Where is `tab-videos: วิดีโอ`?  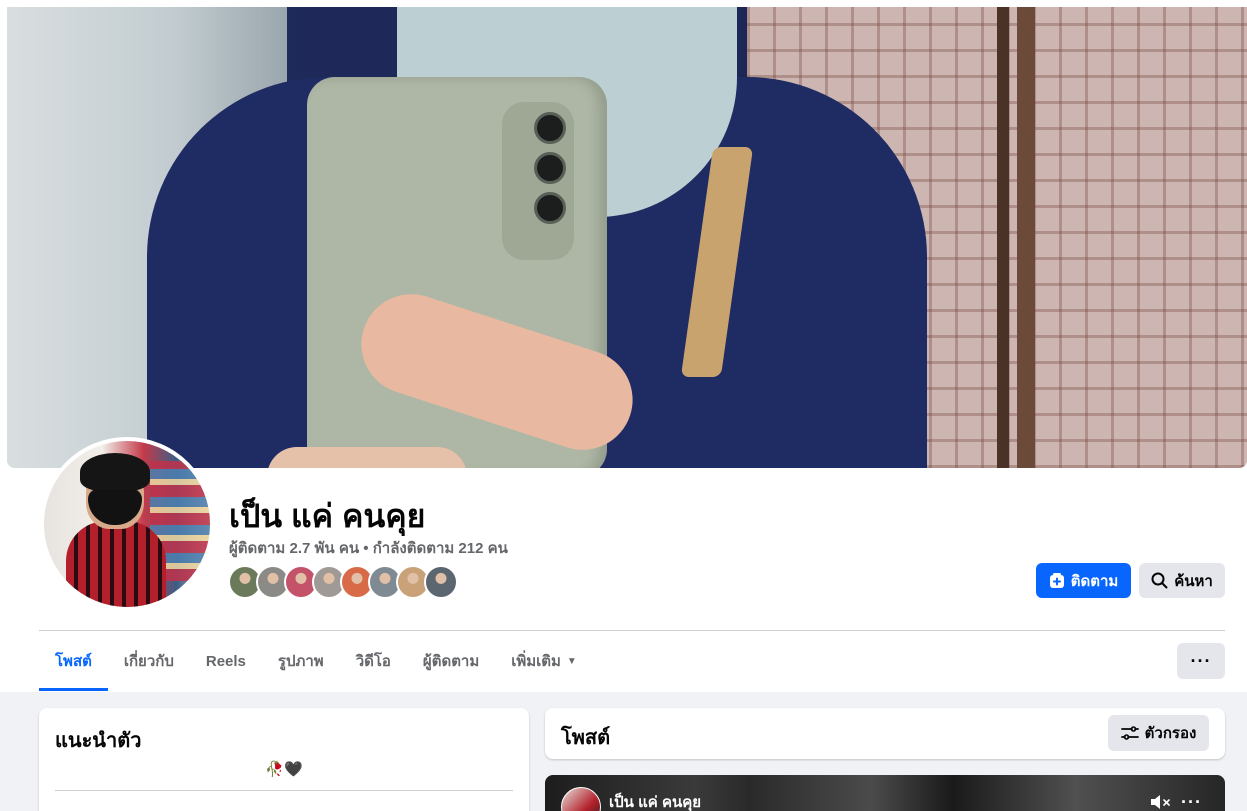
tab-videos: วิดีโอ is located at coordinates (373, 661).